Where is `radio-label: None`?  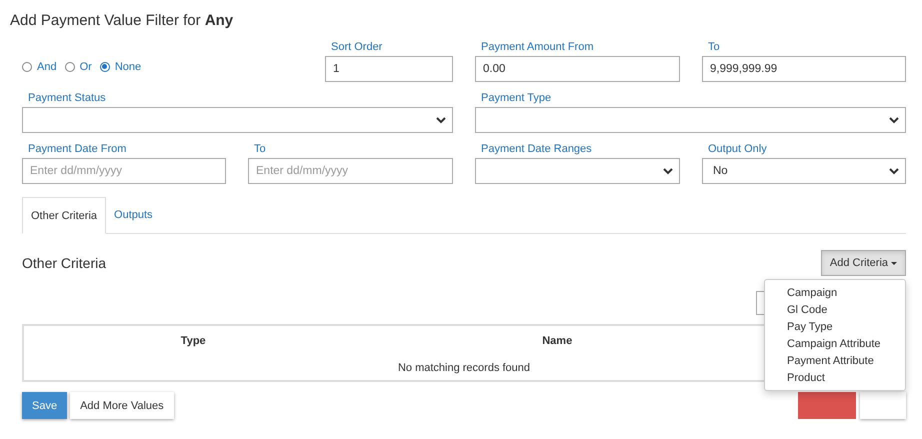
radio-label: None is located at coordinates (128, 66).